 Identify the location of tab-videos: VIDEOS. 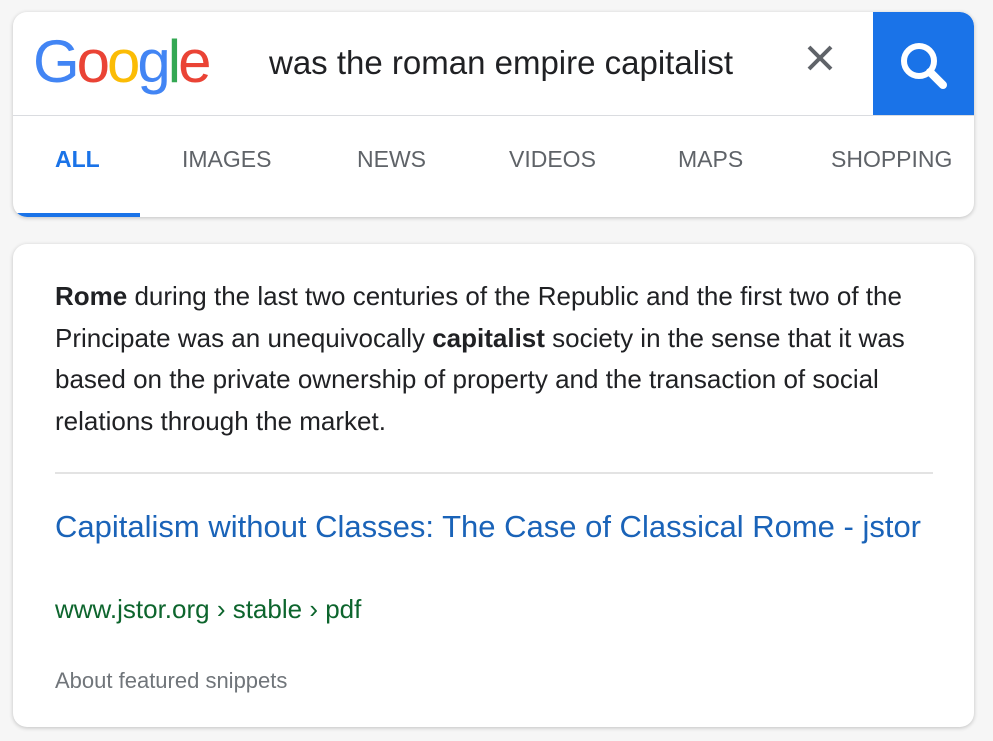
(552, 159).